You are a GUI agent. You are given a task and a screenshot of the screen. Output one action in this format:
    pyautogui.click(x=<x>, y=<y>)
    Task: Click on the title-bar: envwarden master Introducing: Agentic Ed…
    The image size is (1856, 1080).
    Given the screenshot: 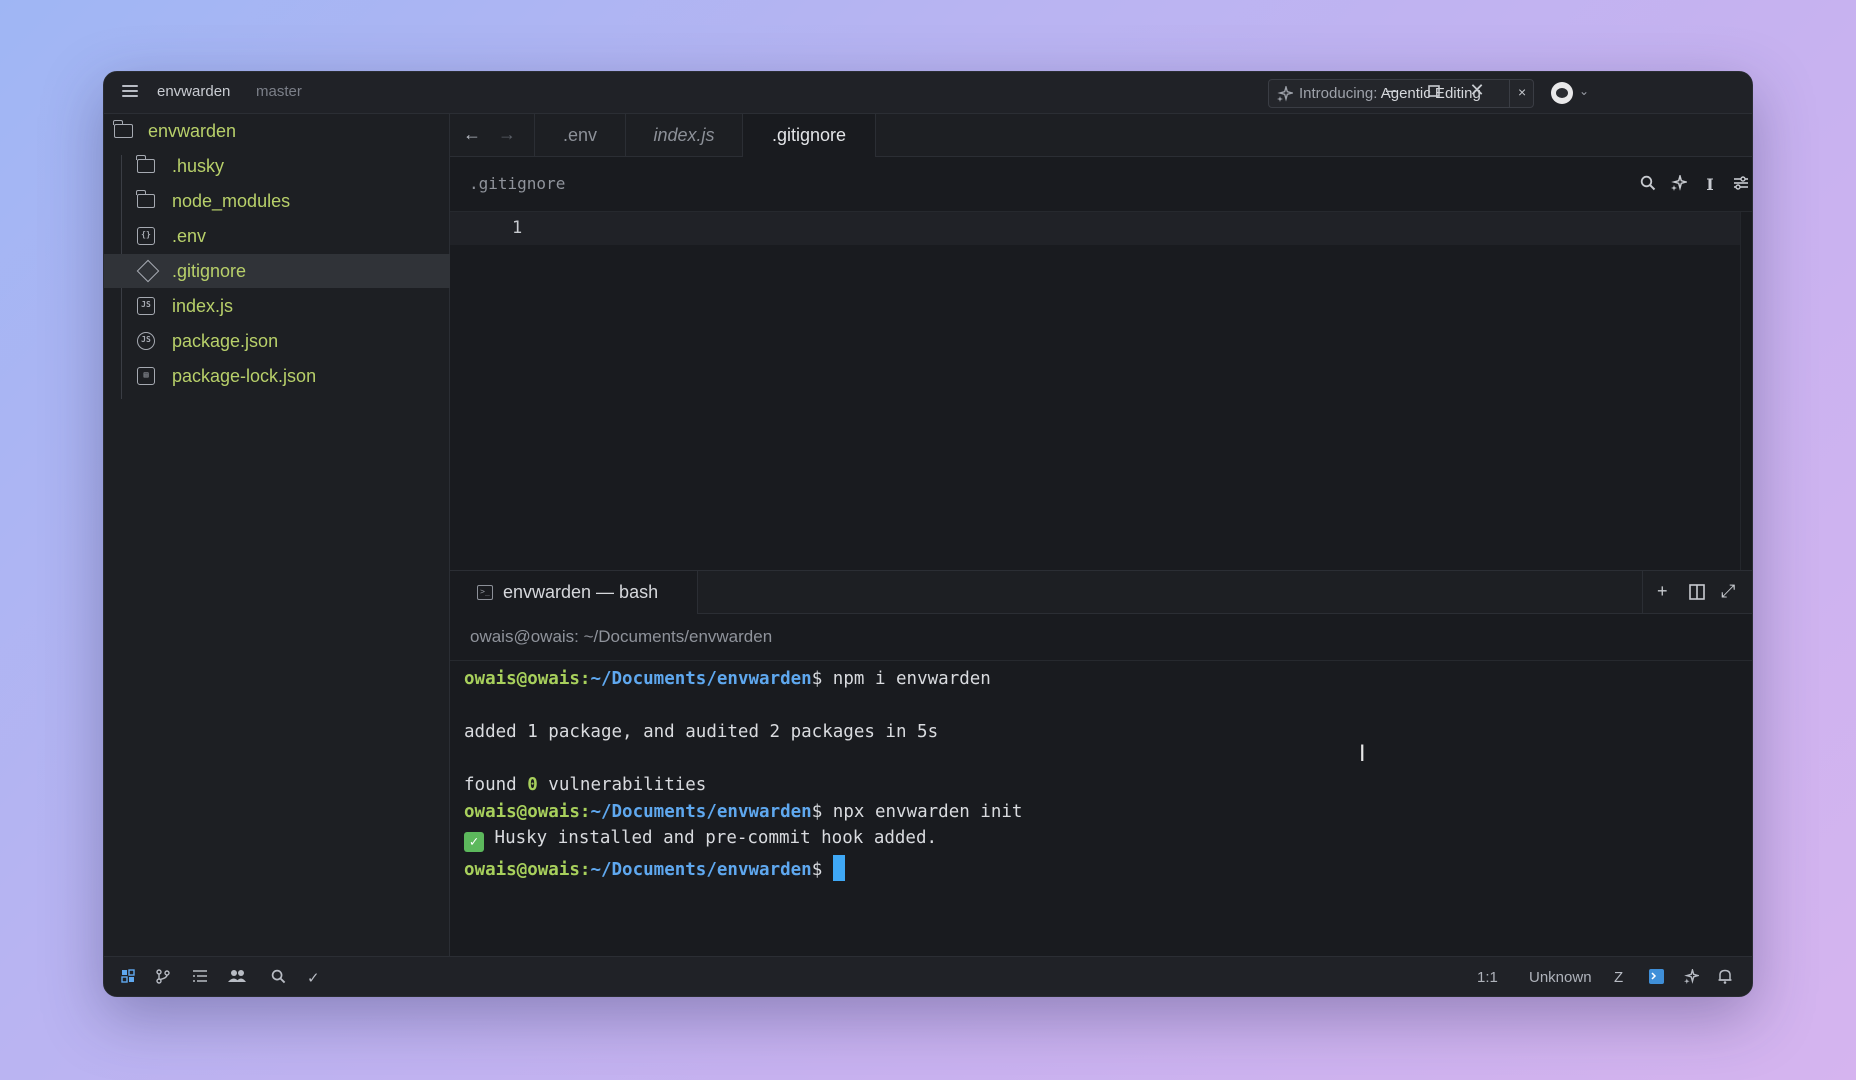 What is the action you would take?
    pyautogui.click(x=928, y=93)
    